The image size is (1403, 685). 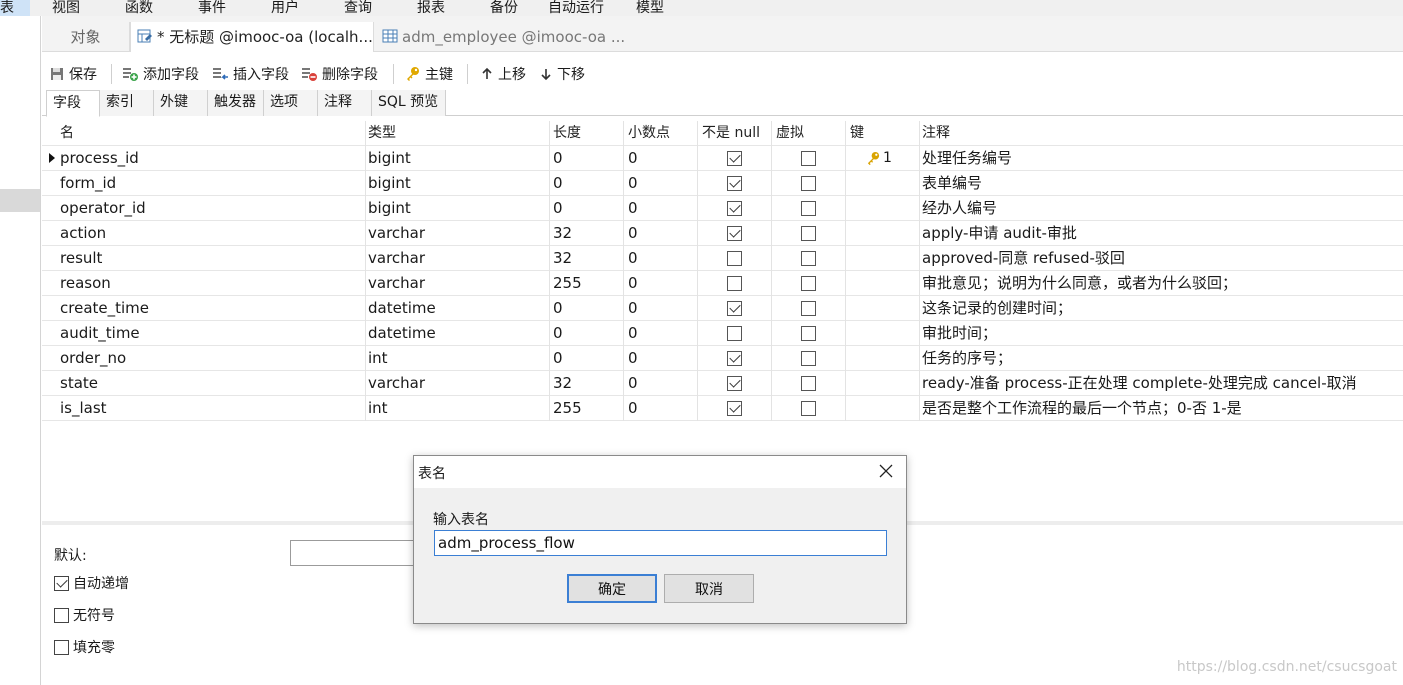 What do you see at coordinates (84, 615) in the screenshot?
I see `unsigned-option: 无符号` at bounding box center [84, 615].